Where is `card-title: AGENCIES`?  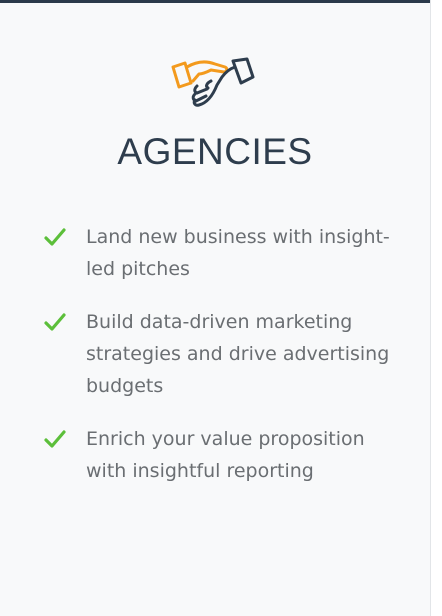 card-title: AGENCIES is located at coordinates (215, 151).